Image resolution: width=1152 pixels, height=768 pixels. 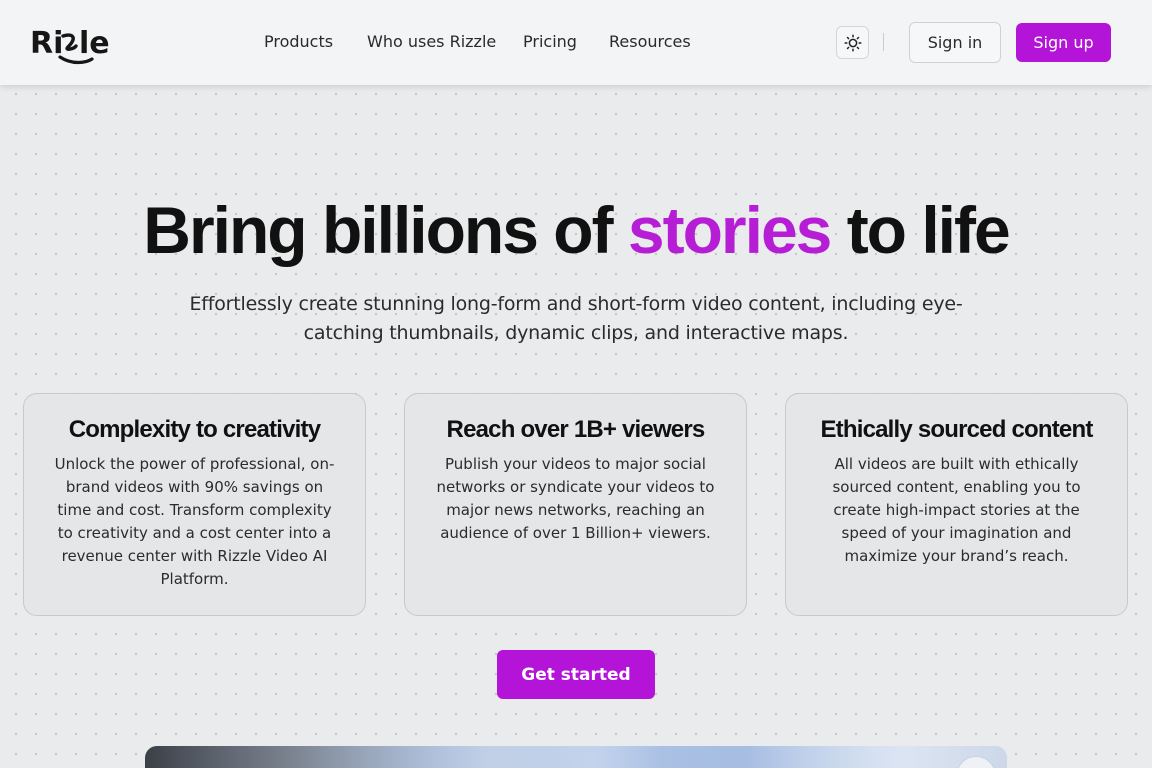 What do you see at coordinates (729, 230) in the screenshot?
I see `hero-title-accent: stories` at bounding box center [729, 230].